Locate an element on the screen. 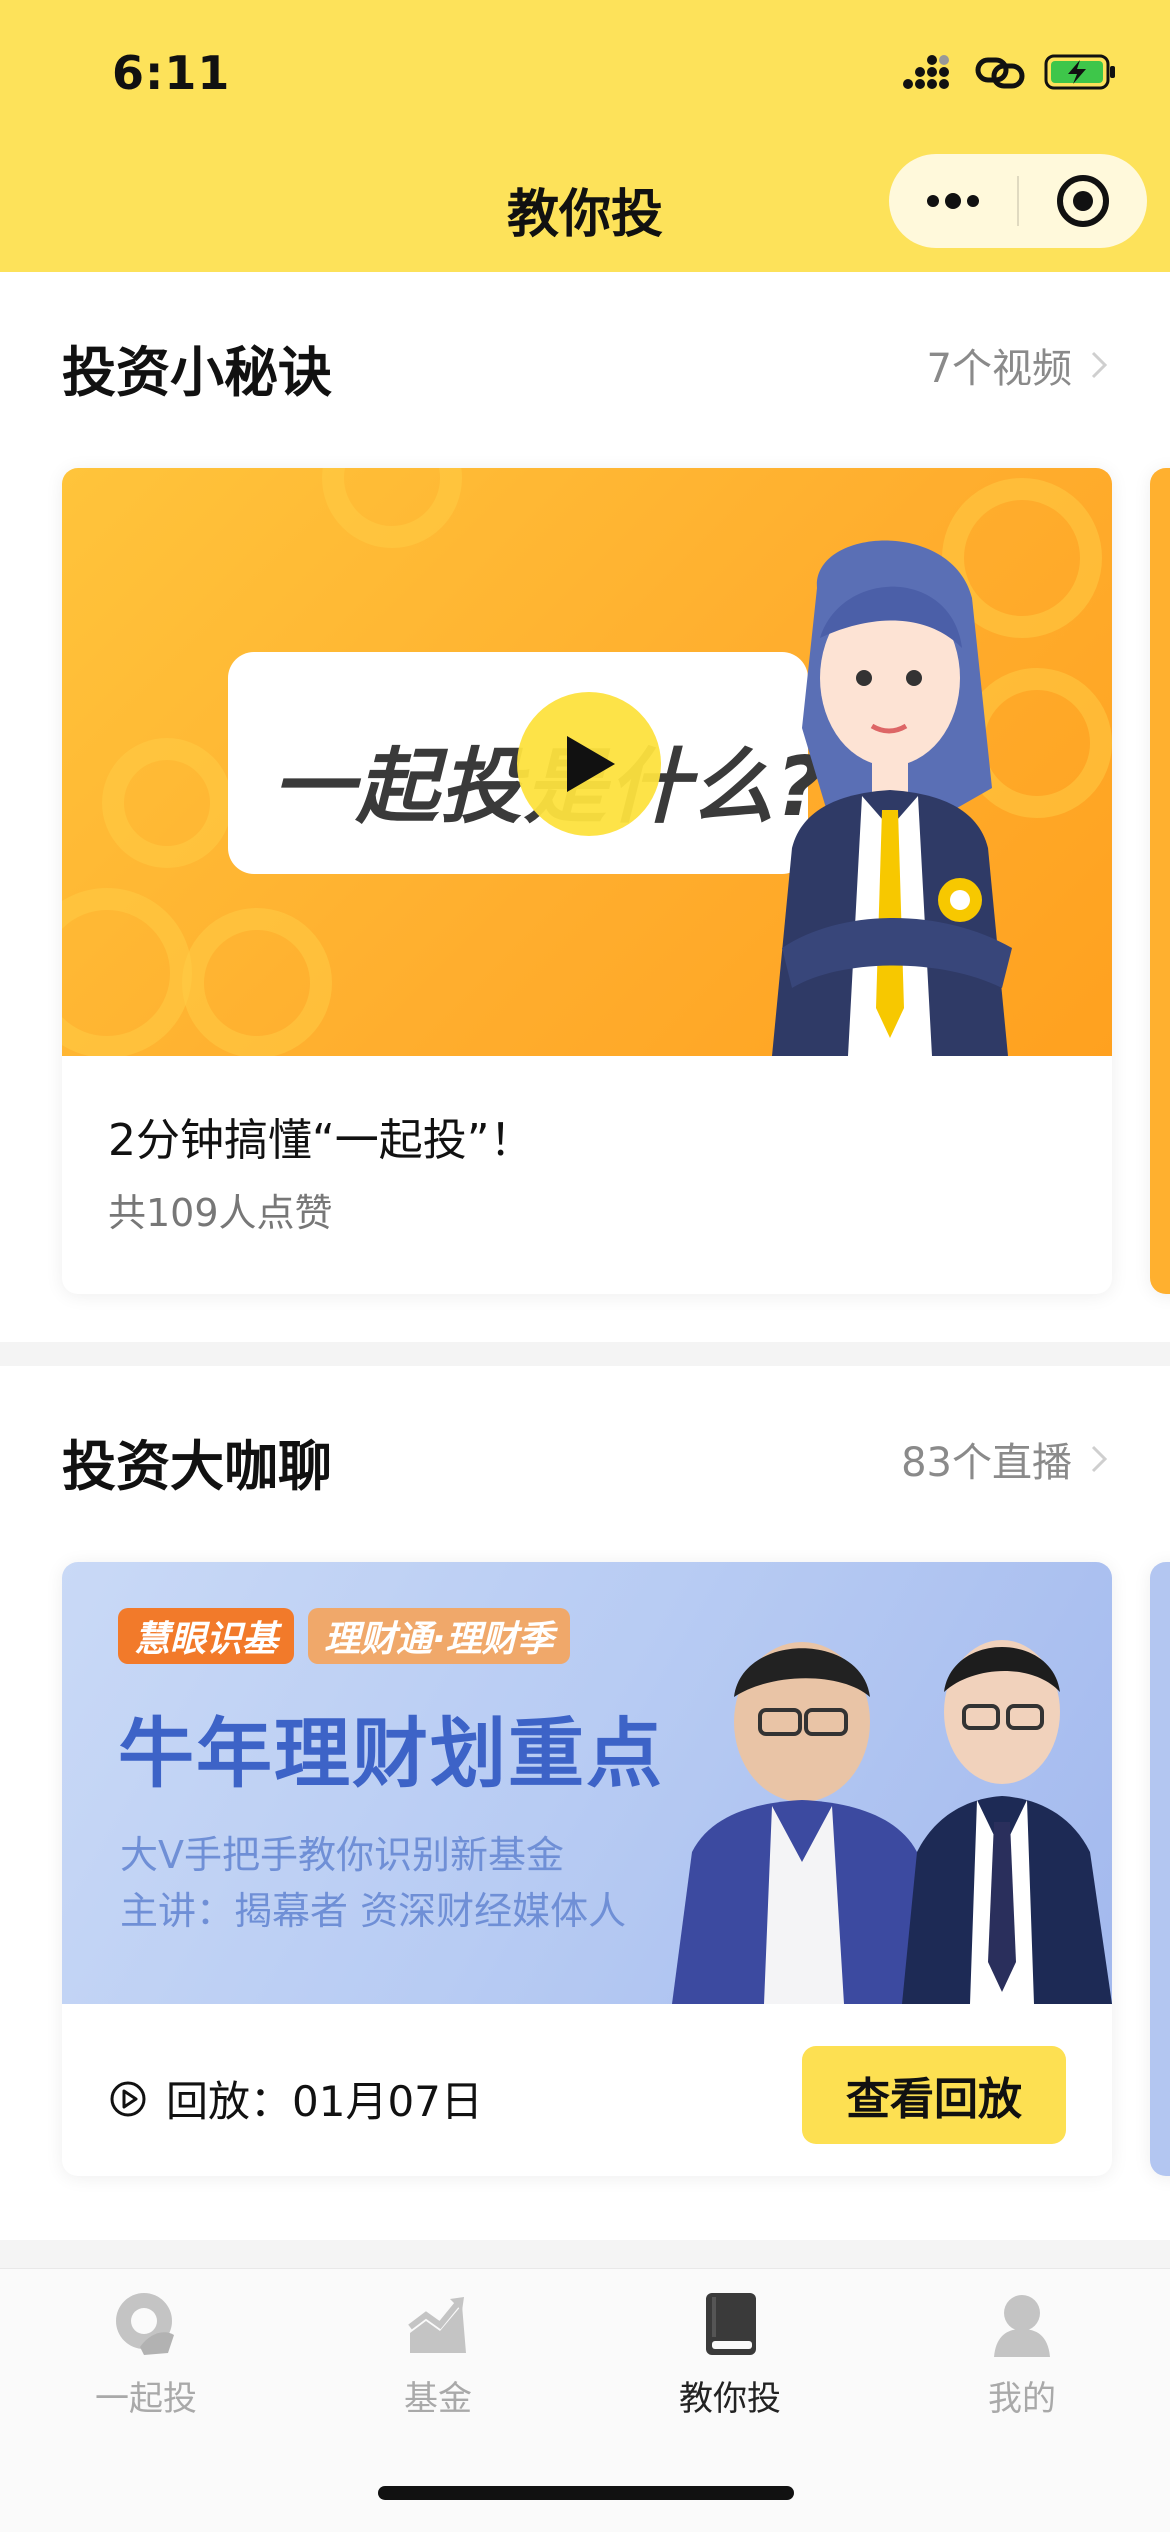  signal-icon is located at coordinates (926, 72).